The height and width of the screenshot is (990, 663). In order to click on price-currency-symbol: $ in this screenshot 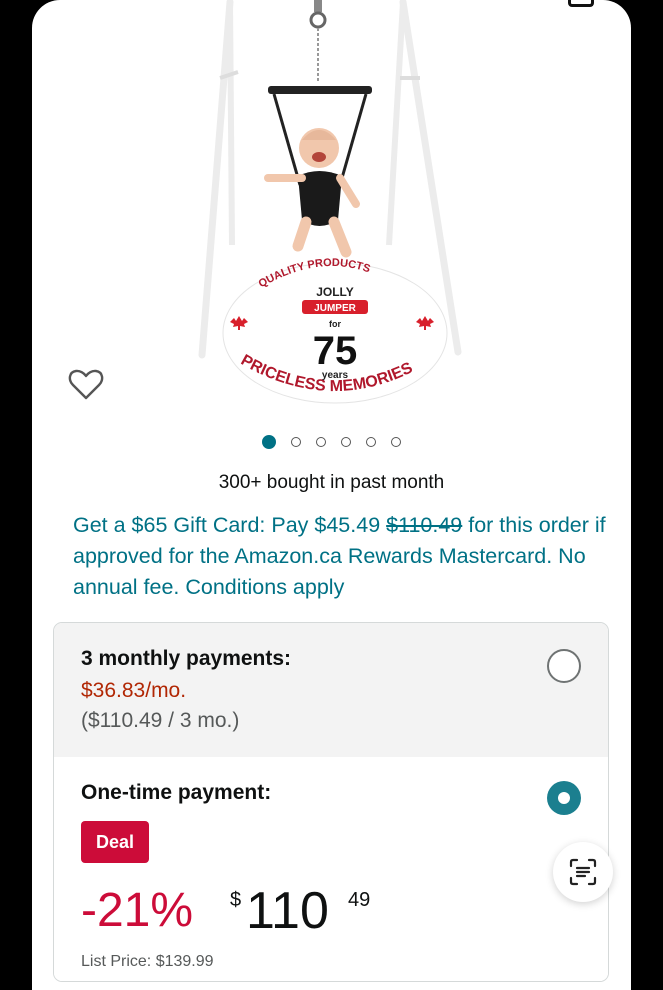, I will do `click(236, 900)`.